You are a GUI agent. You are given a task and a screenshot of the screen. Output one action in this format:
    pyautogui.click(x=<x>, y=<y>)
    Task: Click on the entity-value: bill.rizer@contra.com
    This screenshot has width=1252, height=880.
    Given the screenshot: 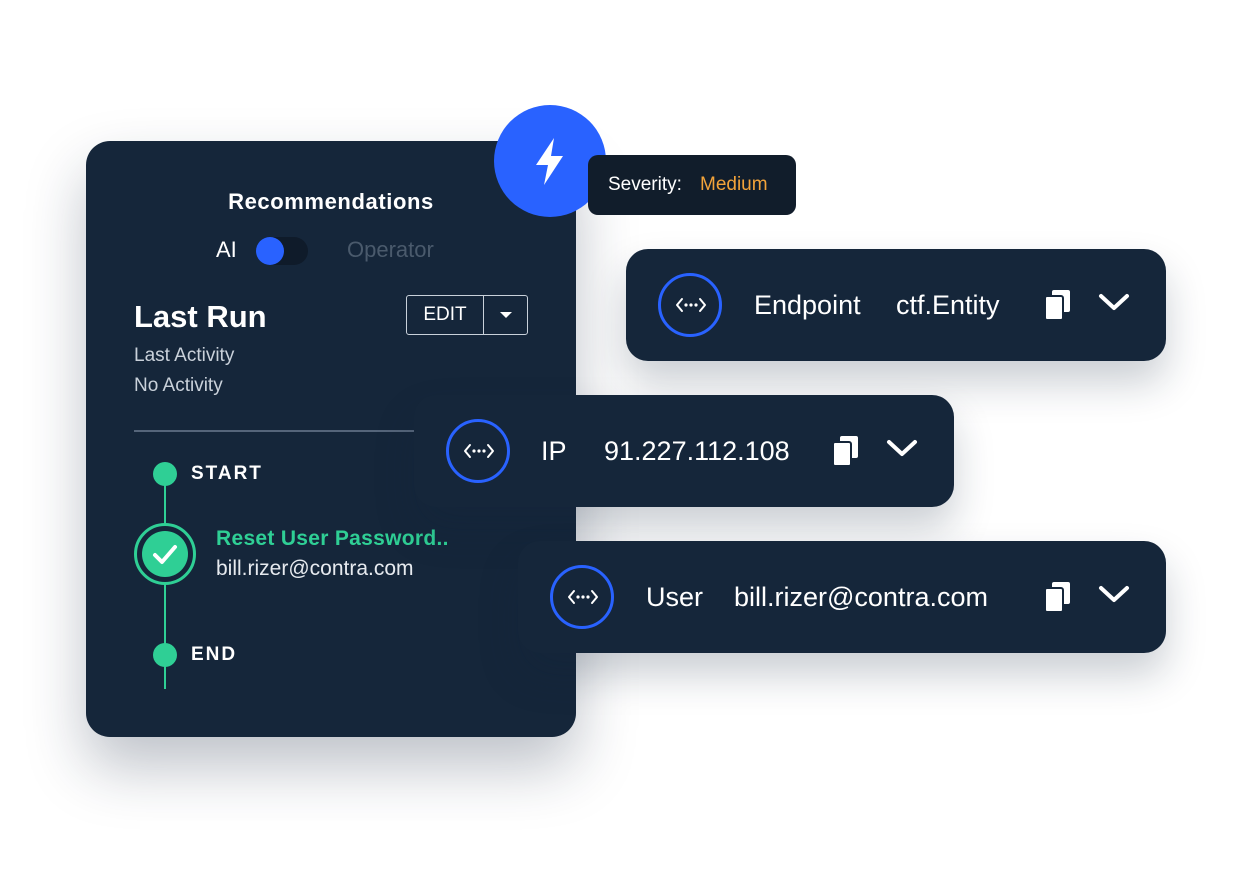 What is the action you would take?
    pyautogui.click(x=861, y=597)
    